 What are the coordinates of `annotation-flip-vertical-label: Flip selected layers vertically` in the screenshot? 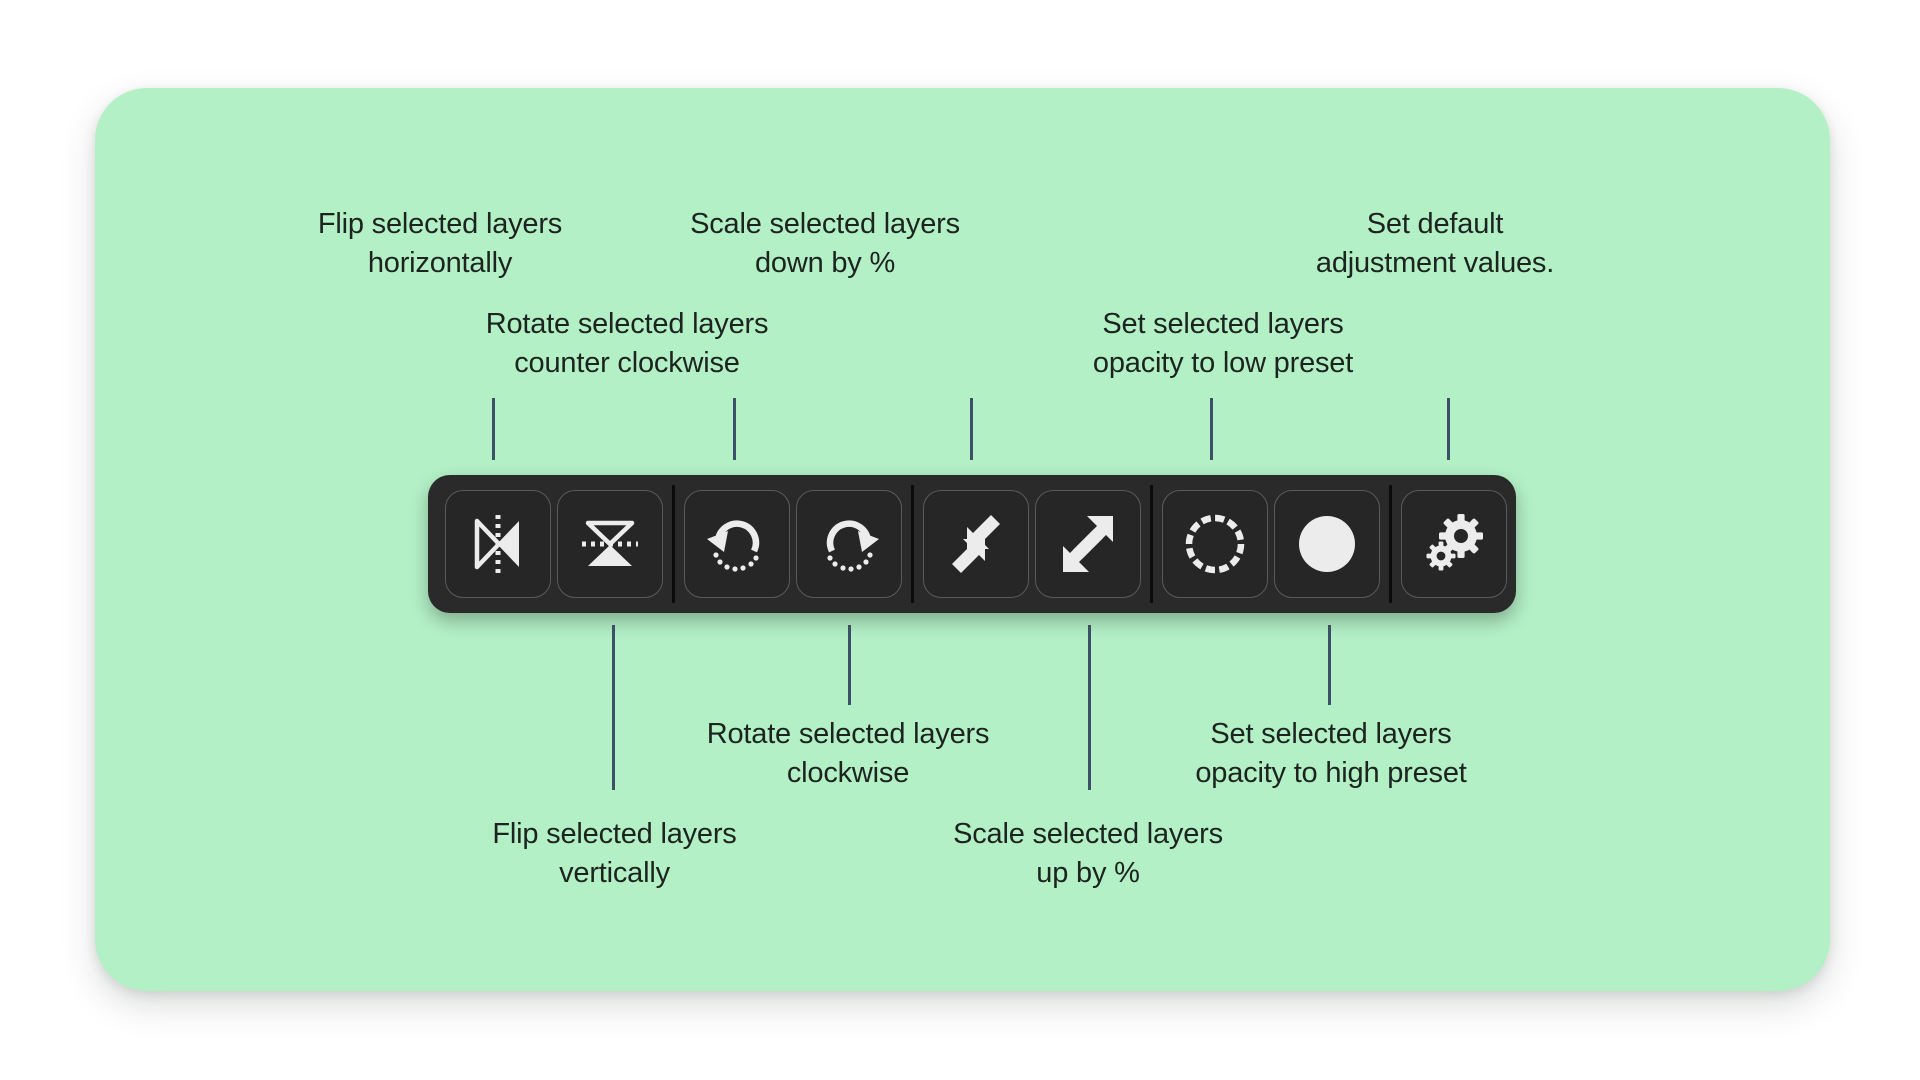 It's located at (614, 854).